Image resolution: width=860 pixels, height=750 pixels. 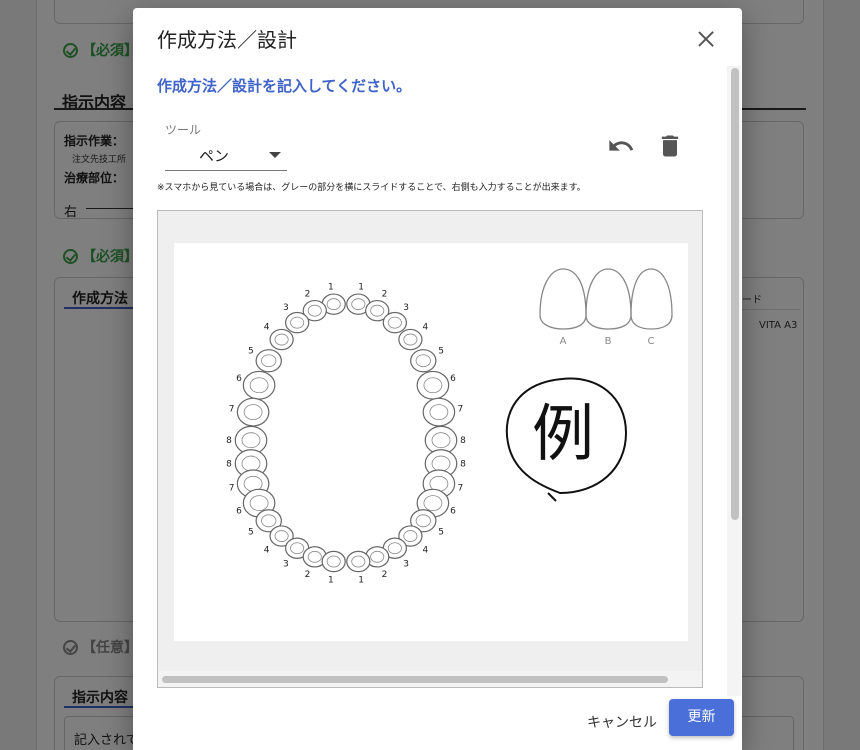 I want to click on lower-number-right-6: 6, so click(x=239, y=511).